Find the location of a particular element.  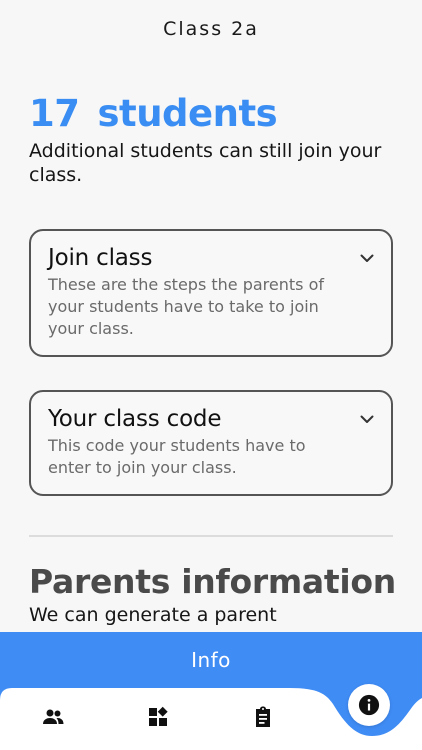

info-button: Info is located at coordinates (211, 661).